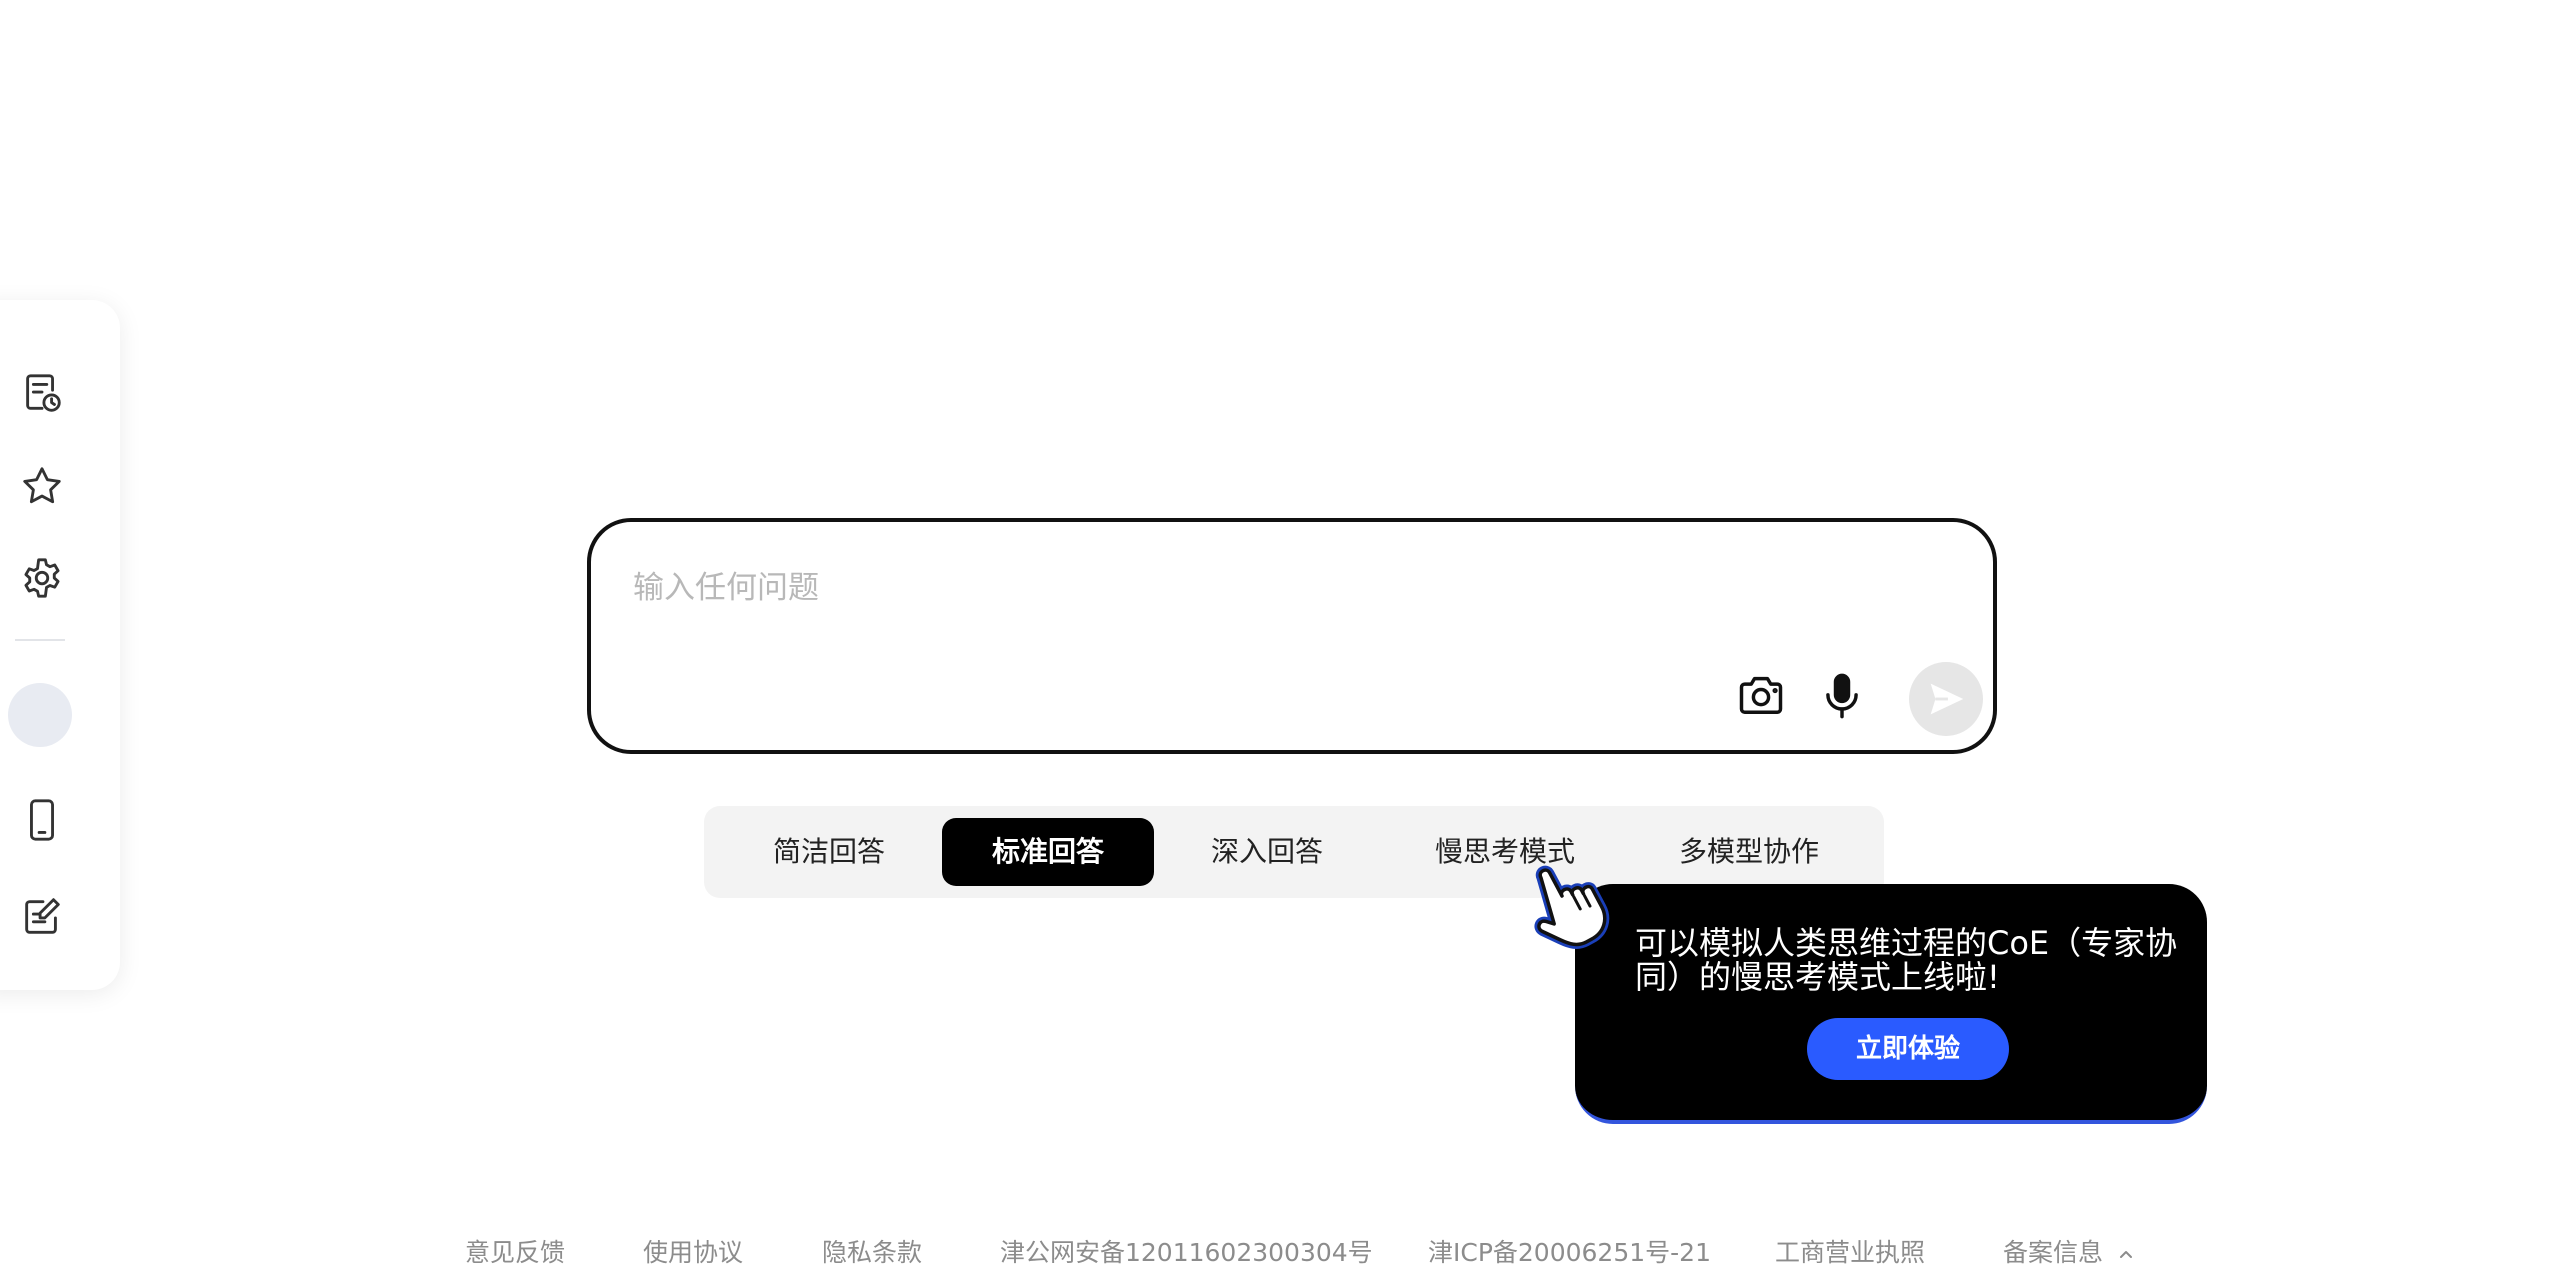  I want to click on notes-button, so click(42, 916).